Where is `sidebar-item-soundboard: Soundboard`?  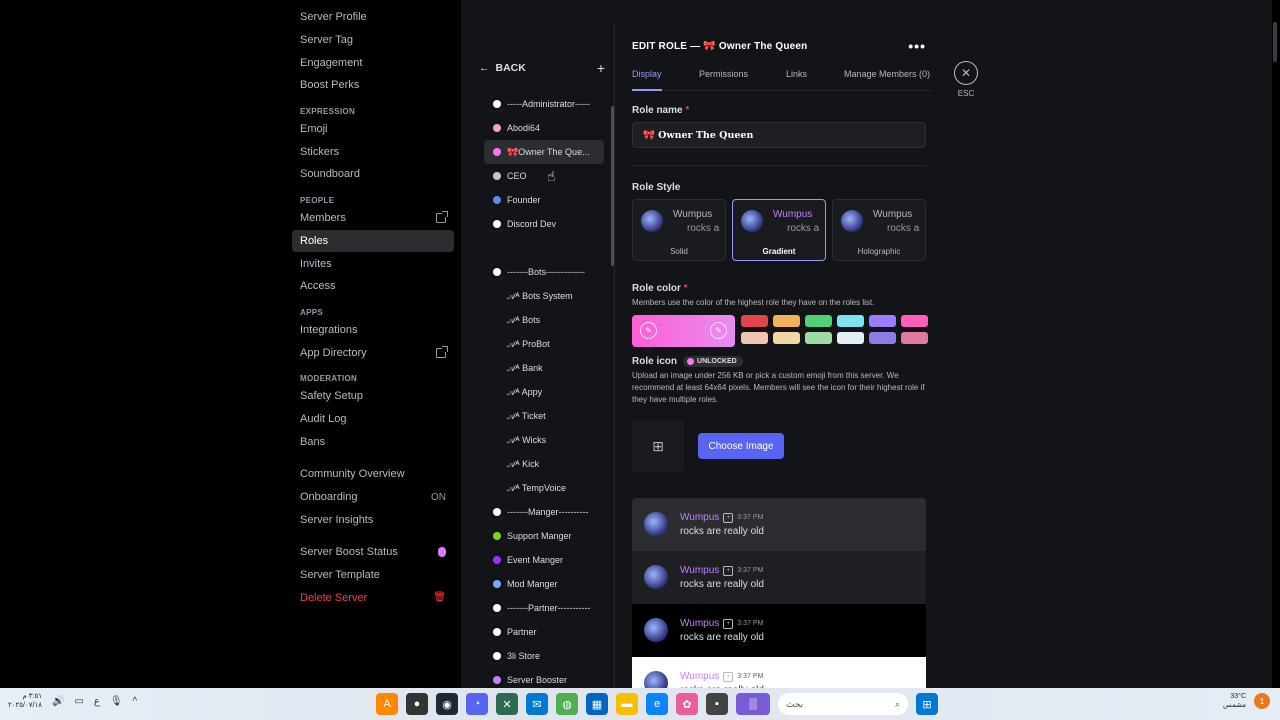 sidebar-item-soundboard: Soundboard is located at coordinates (373, 174).